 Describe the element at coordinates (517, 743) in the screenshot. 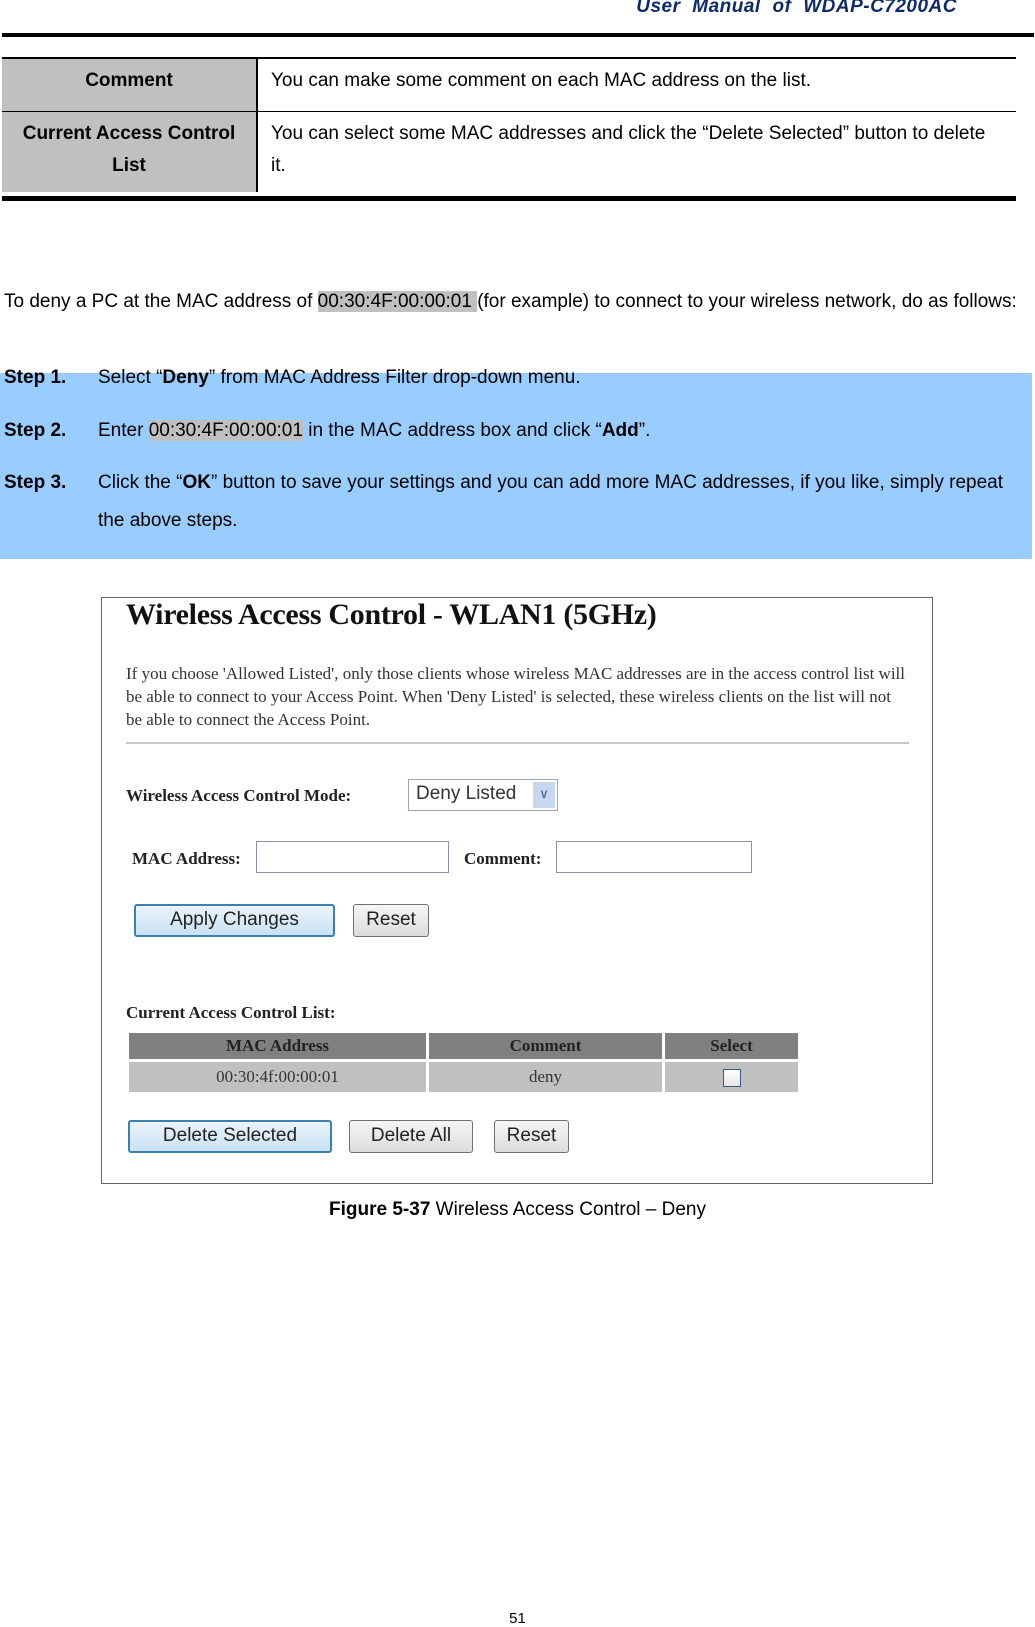

I see `divider` at that location.